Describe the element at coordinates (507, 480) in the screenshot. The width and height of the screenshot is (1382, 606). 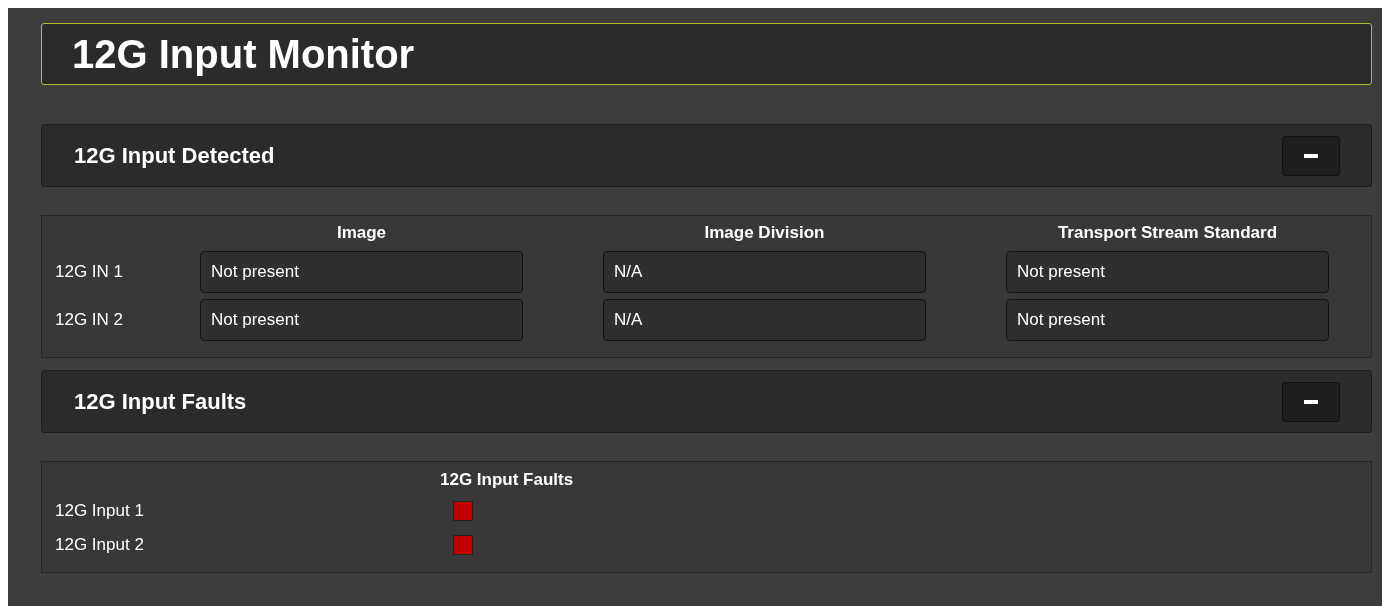
I see `column-header: 12G Input Faults` at that location.